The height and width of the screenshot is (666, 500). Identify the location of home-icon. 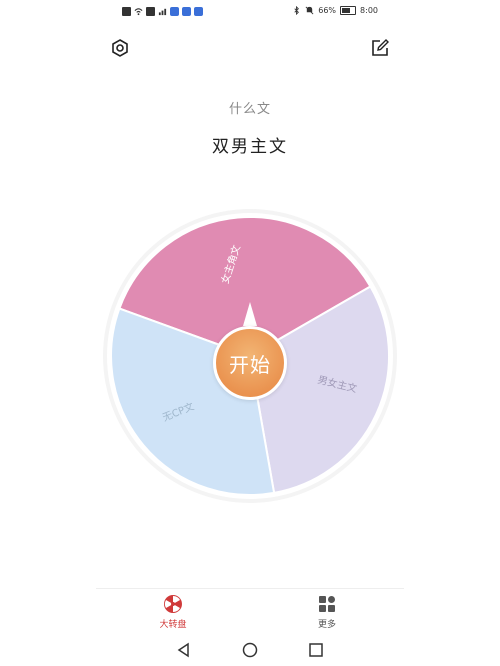
(250, 650).